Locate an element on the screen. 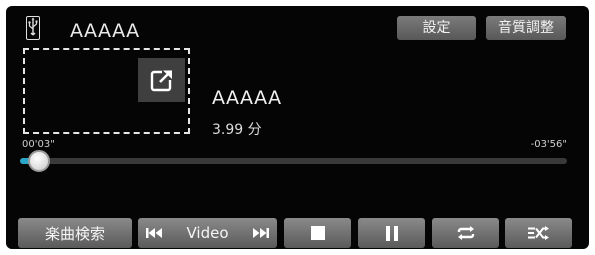  settings-button: 設定 is located at coordinates (436, 28).